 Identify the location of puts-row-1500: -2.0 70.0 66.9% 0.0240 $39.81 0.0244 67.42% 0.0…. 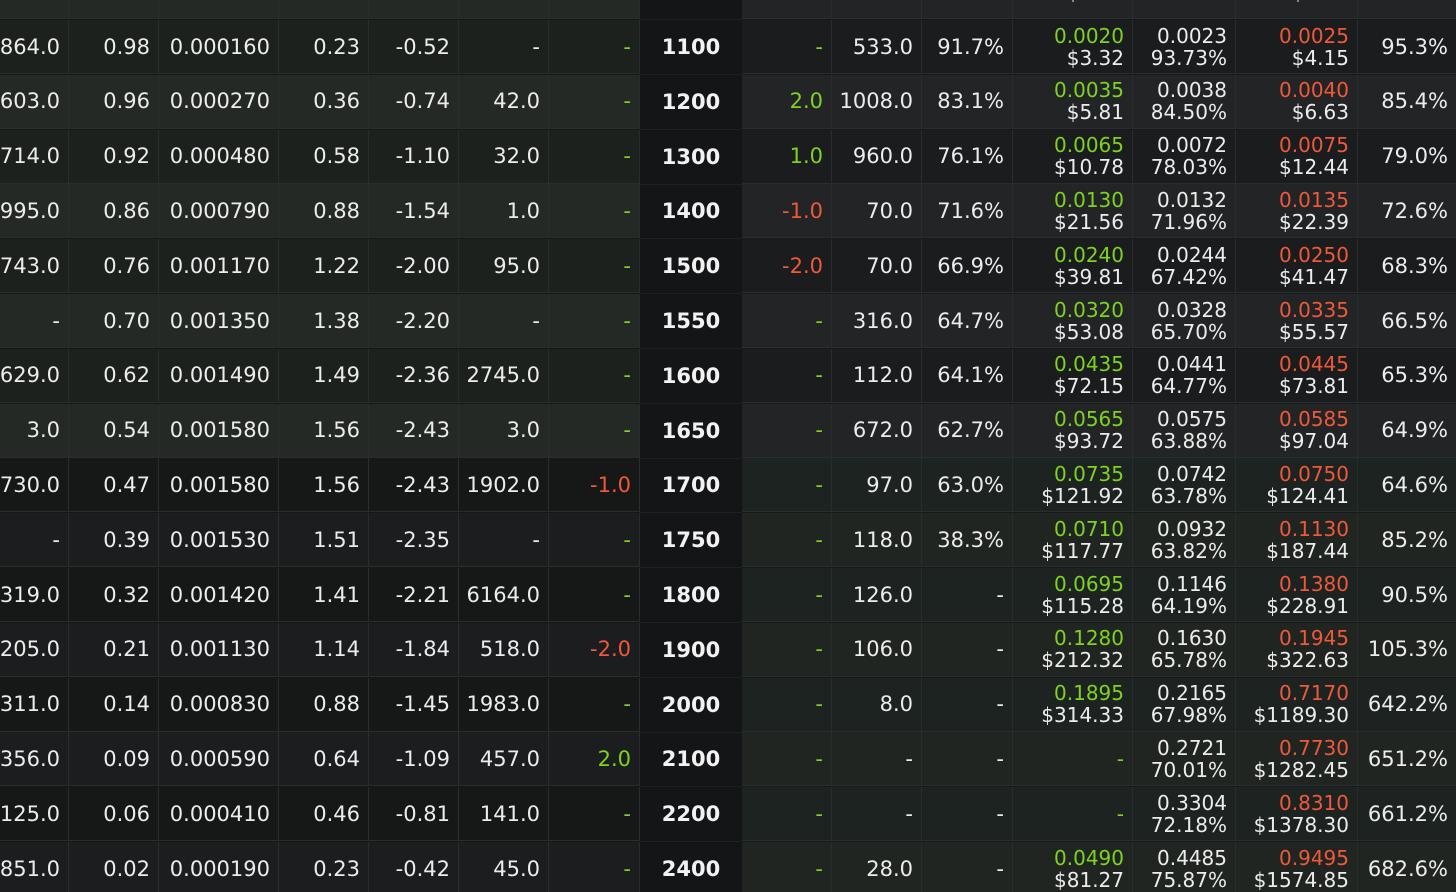
(1099, 266).